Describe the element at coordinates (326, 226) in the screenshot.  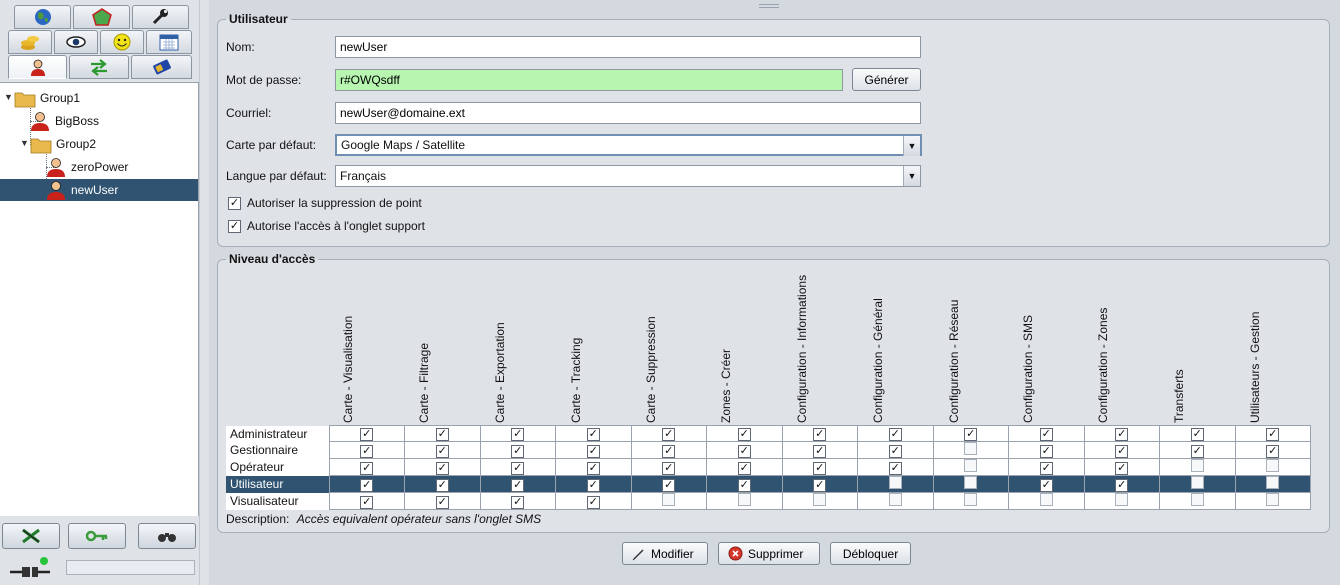
I see `allow-support-tab-checkbox: ✓ Autorise l'accès à l'onglet support` at that location.